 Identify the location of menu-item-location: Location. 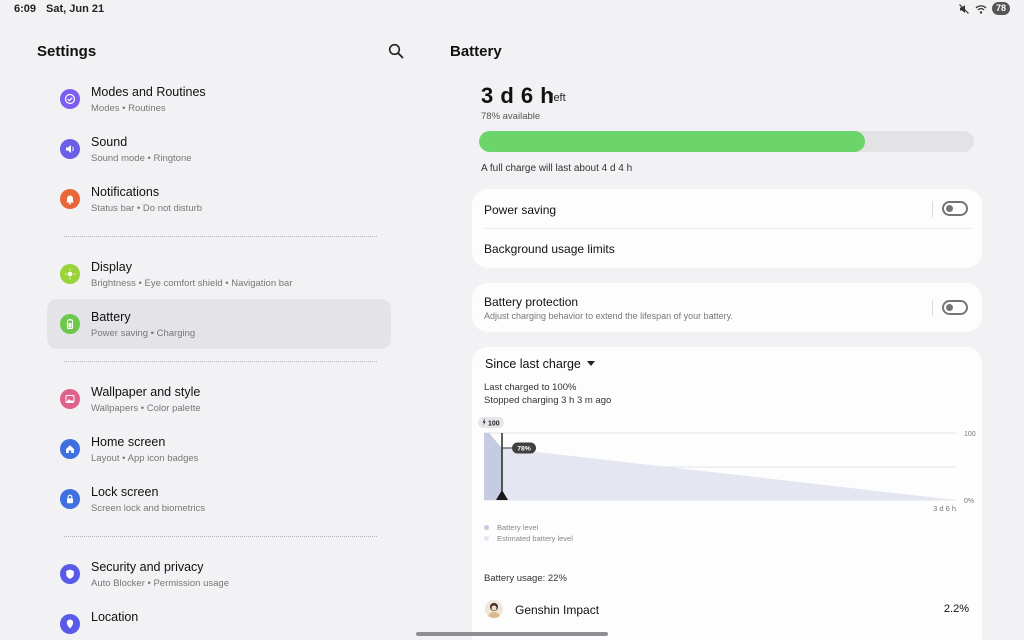
(219, 619).